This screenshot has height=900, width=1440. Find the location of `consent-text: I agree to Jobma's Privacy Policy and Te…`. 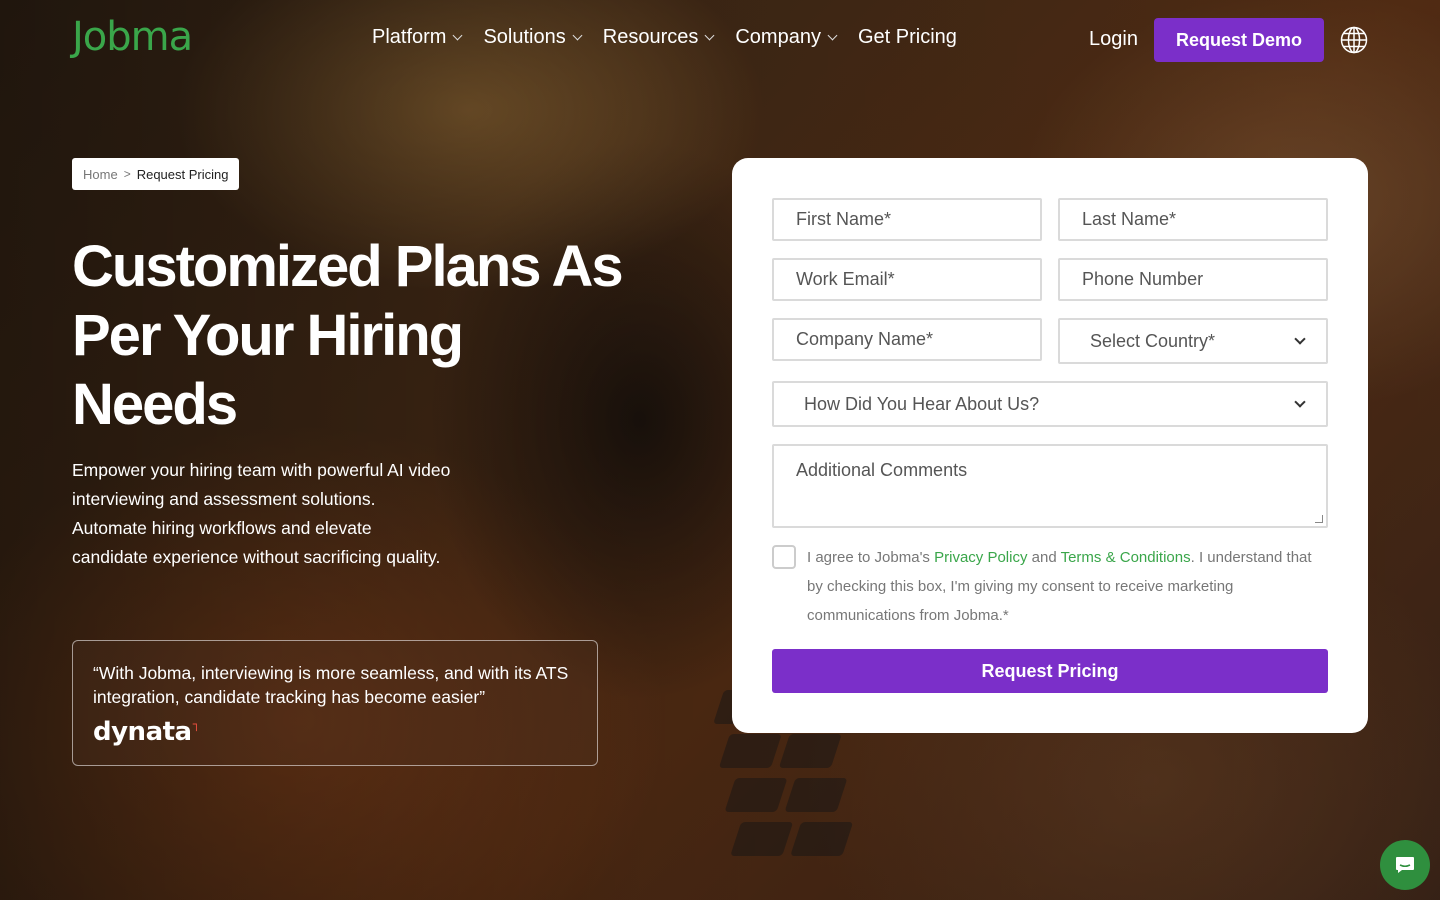

consent-text: I agree to Jobma's Privacy Policy and Te… is located at coordinates (1067, 586).